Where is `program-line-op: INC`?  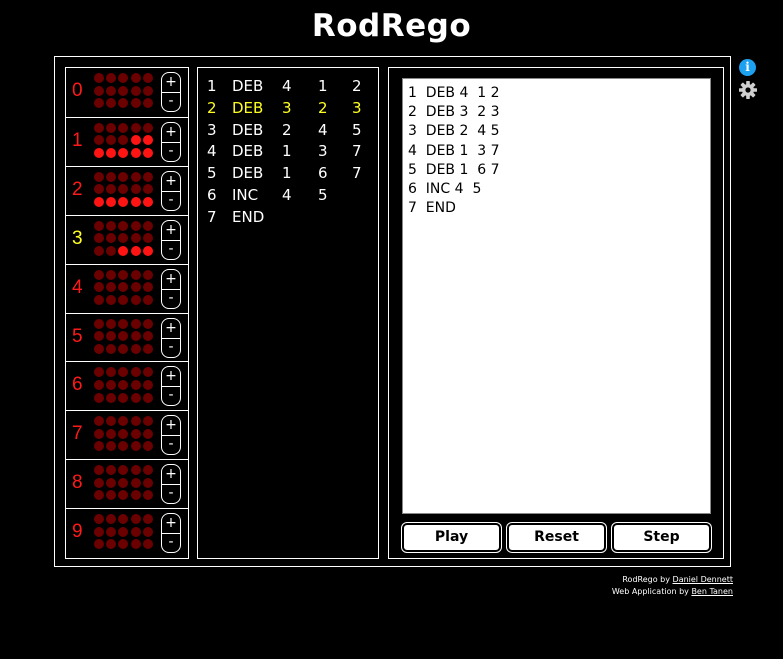 program-line-op: INC is located at coordinates (245, 195).